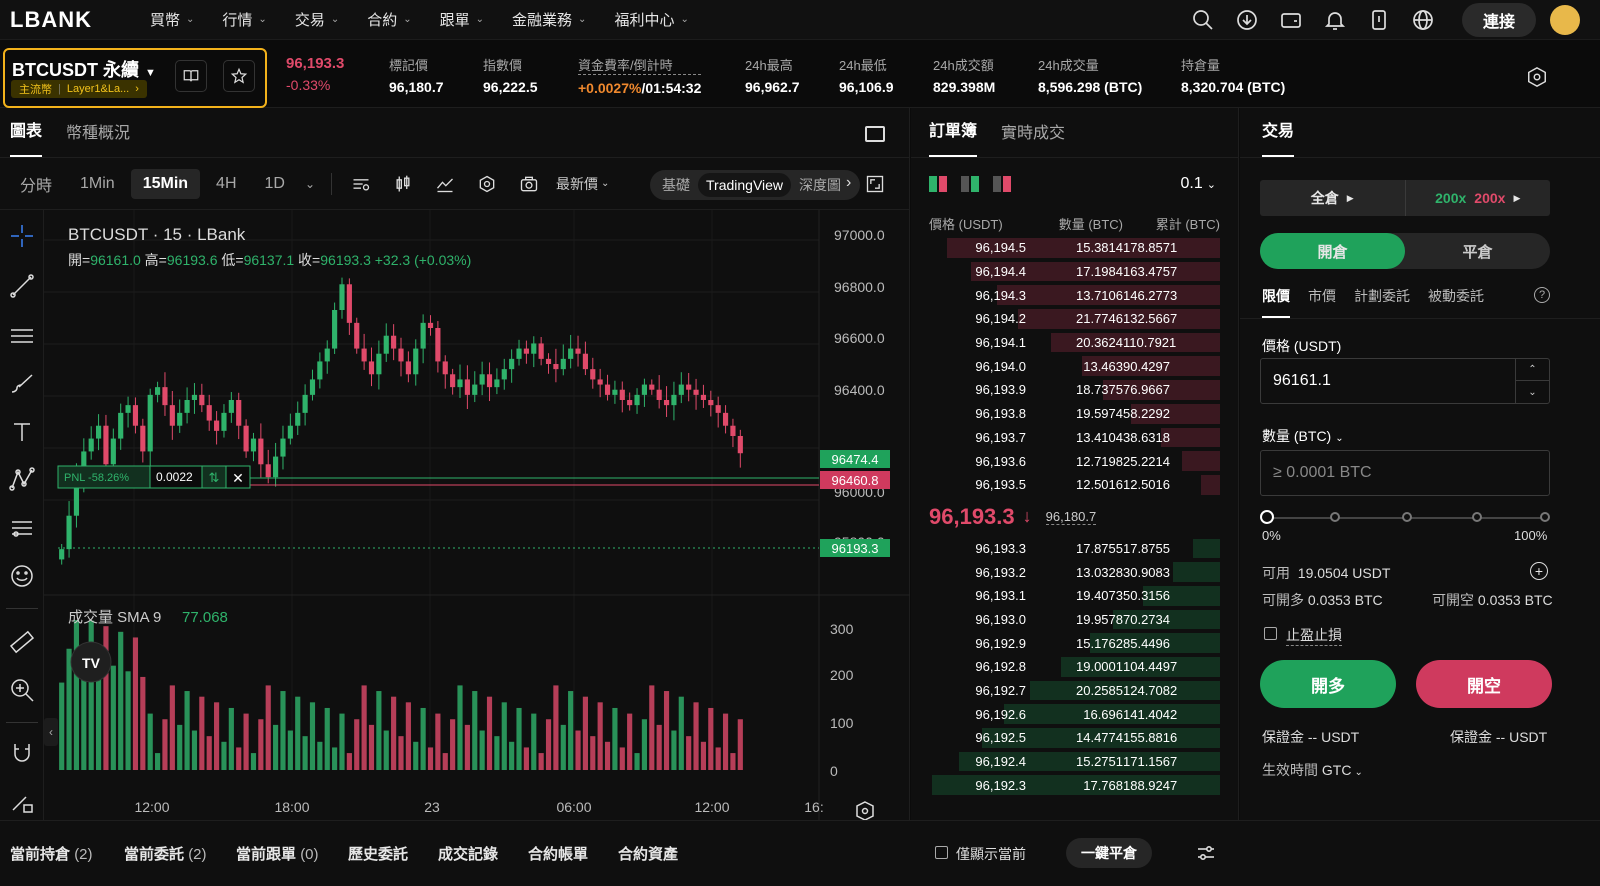  What do you see at coordinates (1074, 691) in the screenshot?
I see `bid-row: 96,192.7 20.2585 124.7082` at bounding box center [1074, 691].